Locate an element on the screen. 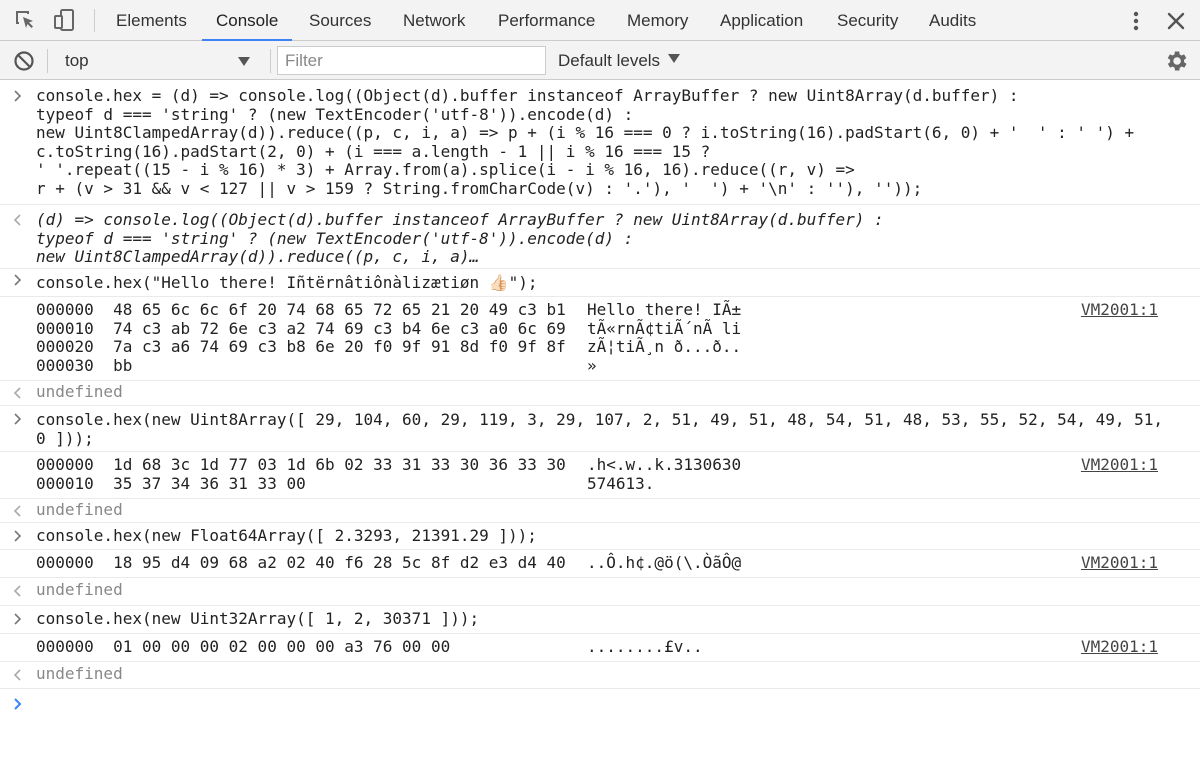 Image resolution: width=1200 pixels, height=784 pixels. gear-icon is located at coordinates (1176, 61).